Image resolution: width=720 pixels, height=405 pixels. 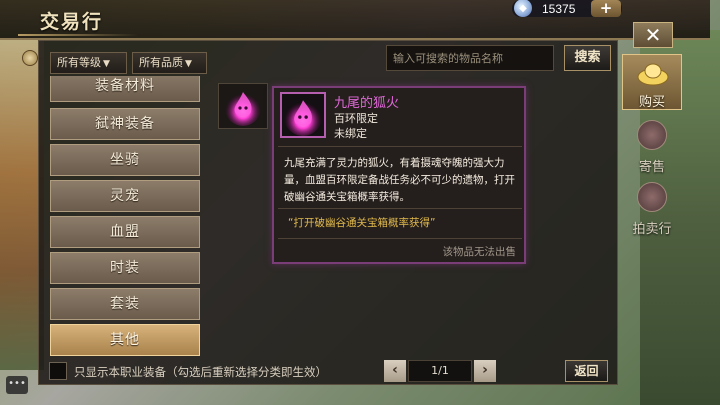 I want to click on category-item-pet: 灵宠, so click(x=125, y=196).